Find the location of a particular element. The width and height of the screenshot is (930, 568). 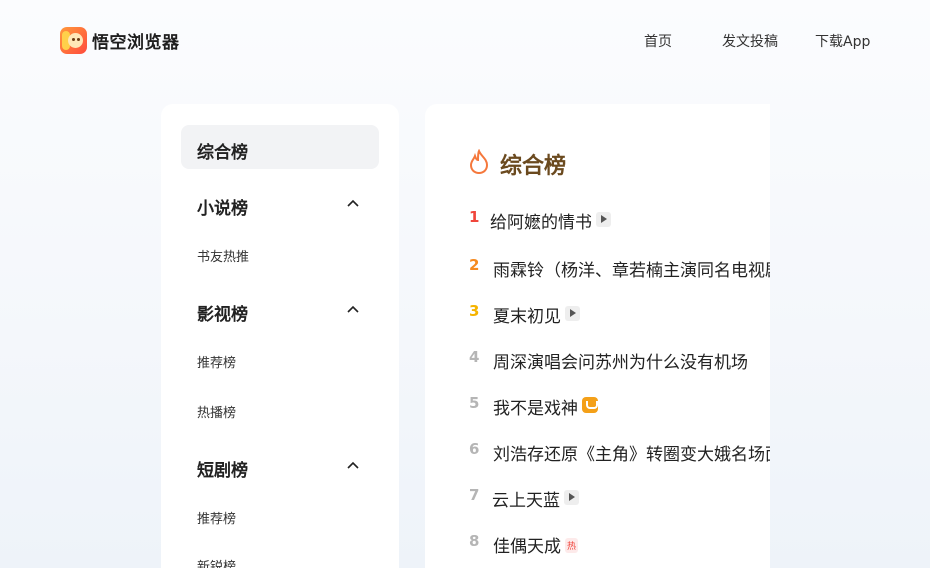

sidebar-item-overall-label: 综合榜 is located at coordinates (222, 153).